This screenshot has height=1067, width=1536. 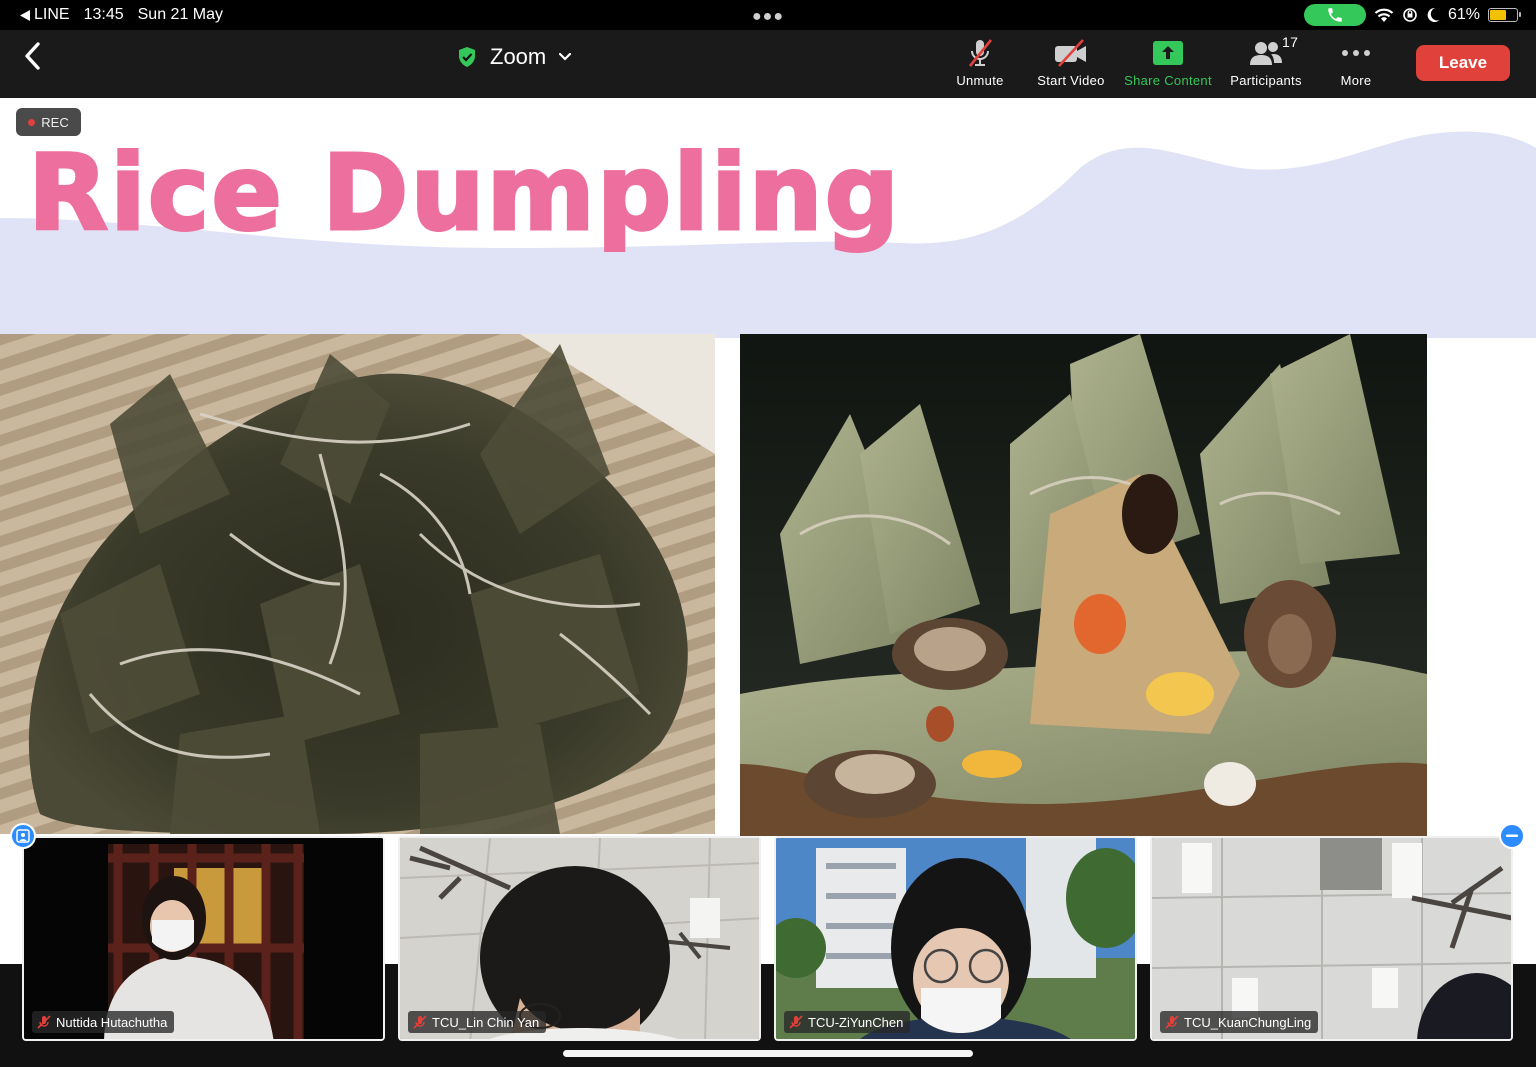 I want to click on participant-name: TCU_Lin Chin Yan, so click(x=486, y=1022).